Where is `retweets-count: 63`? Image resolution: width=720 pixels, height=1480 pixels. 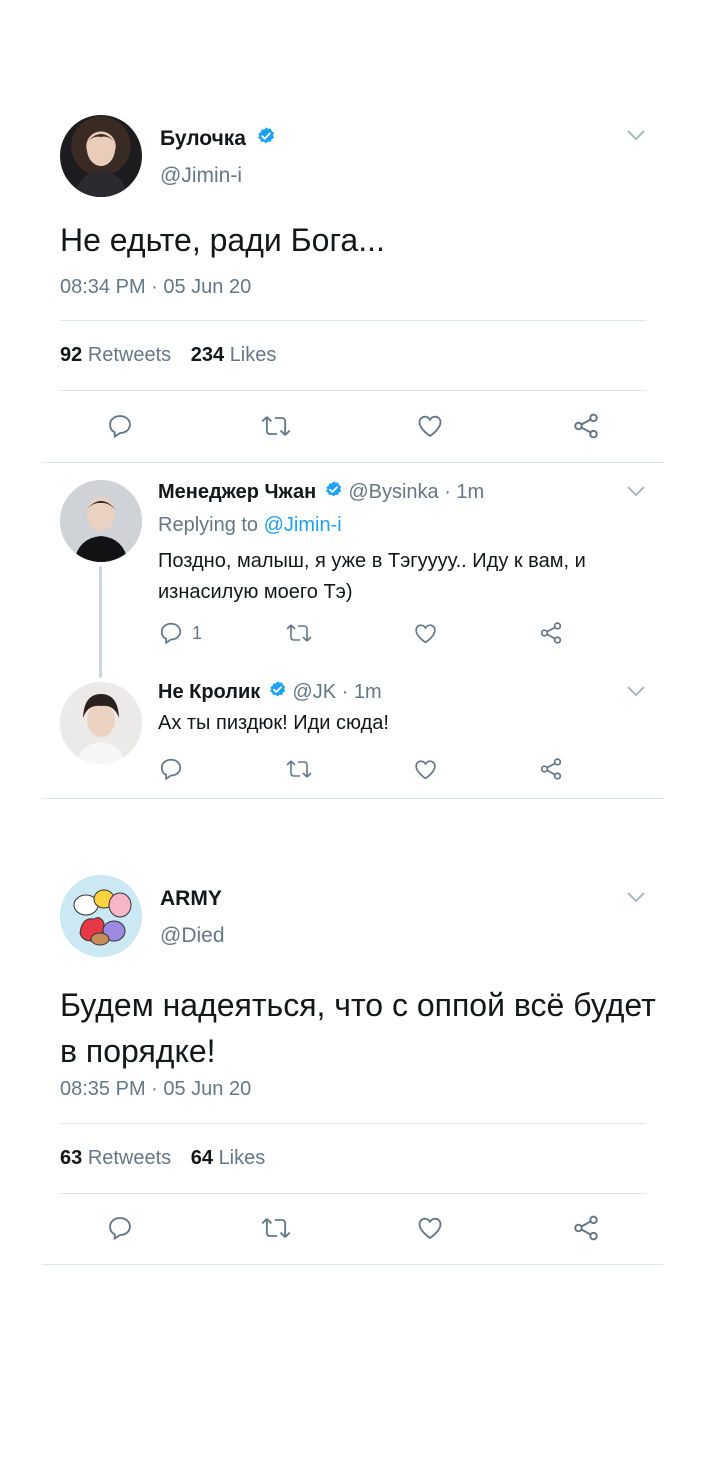 retweets-count: 63 is located at coordinates (71, 1158).